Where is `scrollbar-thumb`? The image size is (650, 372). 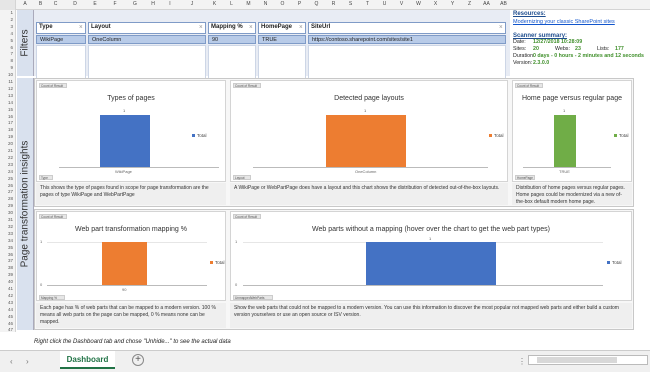
scrollbar-thumb is located at coordinates (577, 360).